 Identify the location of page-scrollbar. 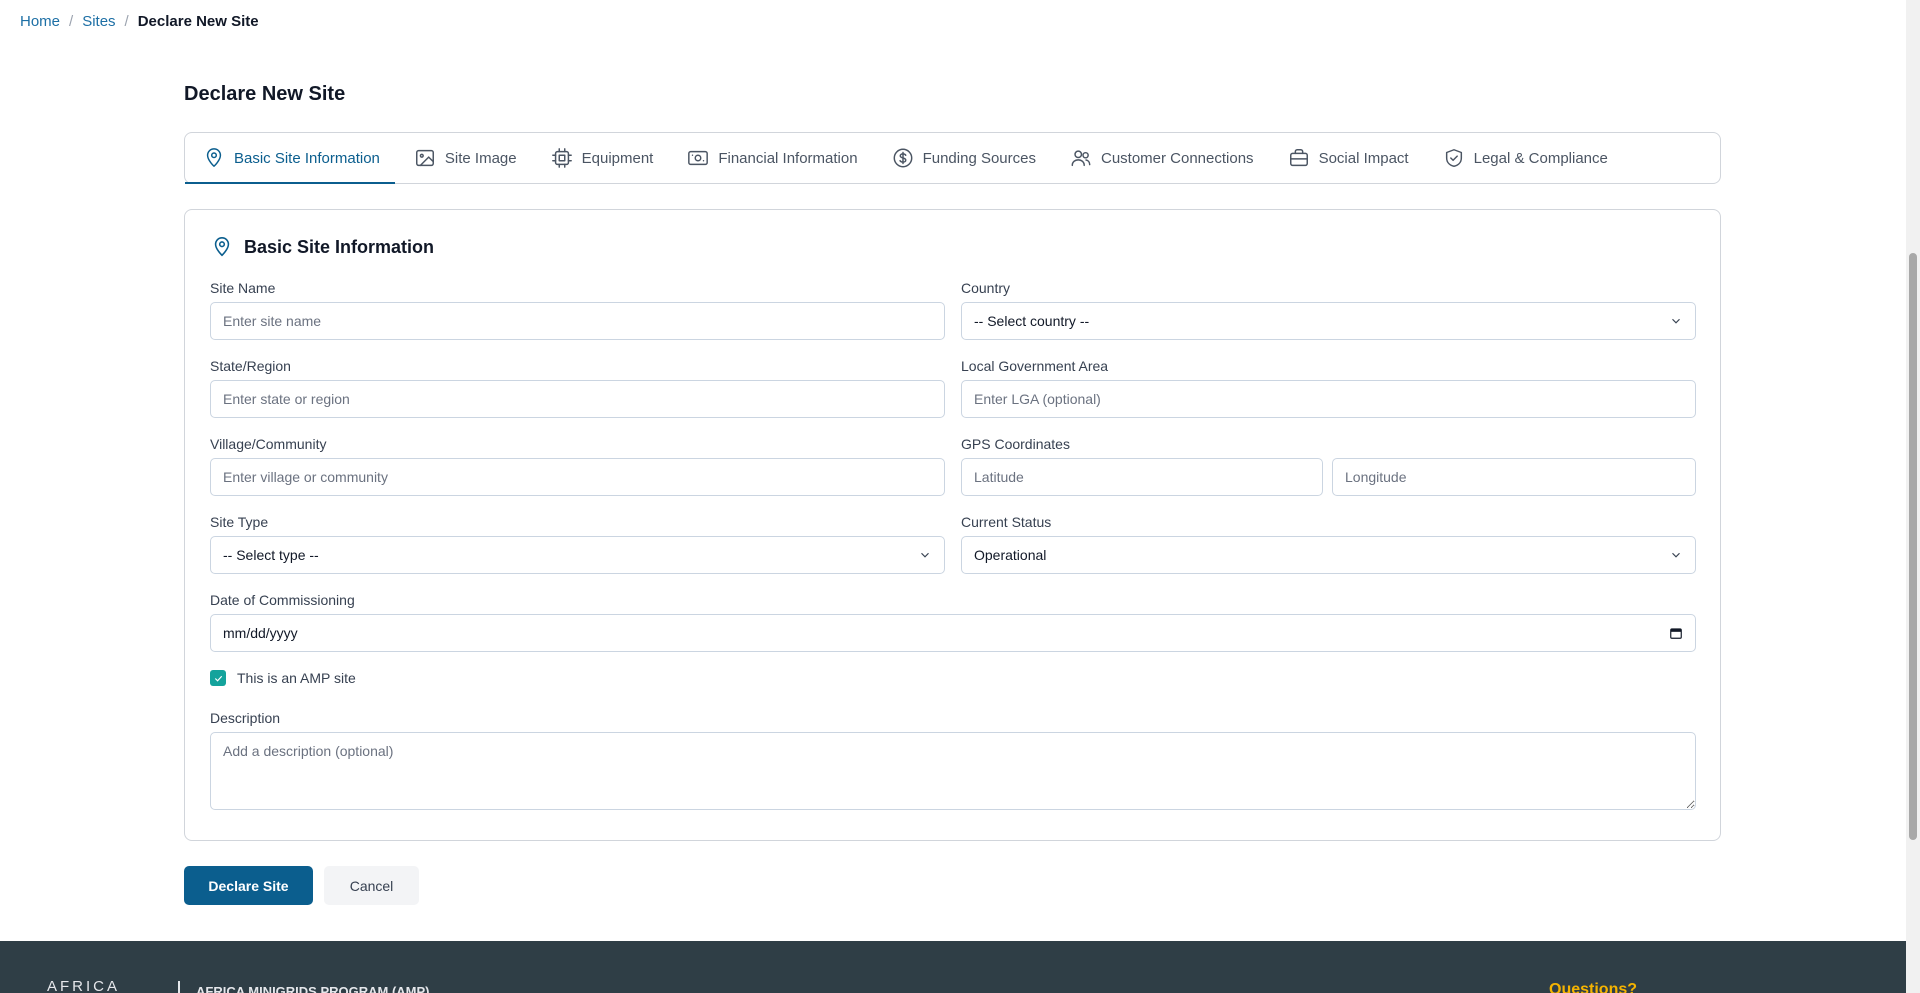
(1913, 496).